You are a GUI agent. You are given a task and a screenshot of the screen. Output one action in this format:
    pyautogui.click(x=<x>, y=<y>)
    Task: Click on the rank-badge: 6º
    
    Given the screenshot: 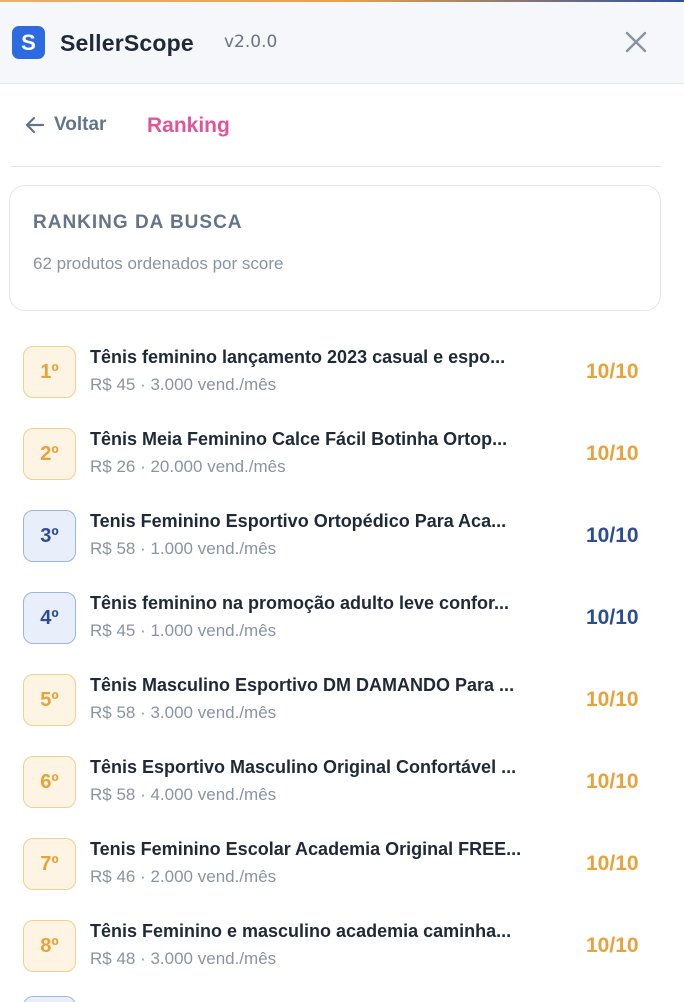 What is the action you would take?
    pyautogui.click(x=49, y=782)
    